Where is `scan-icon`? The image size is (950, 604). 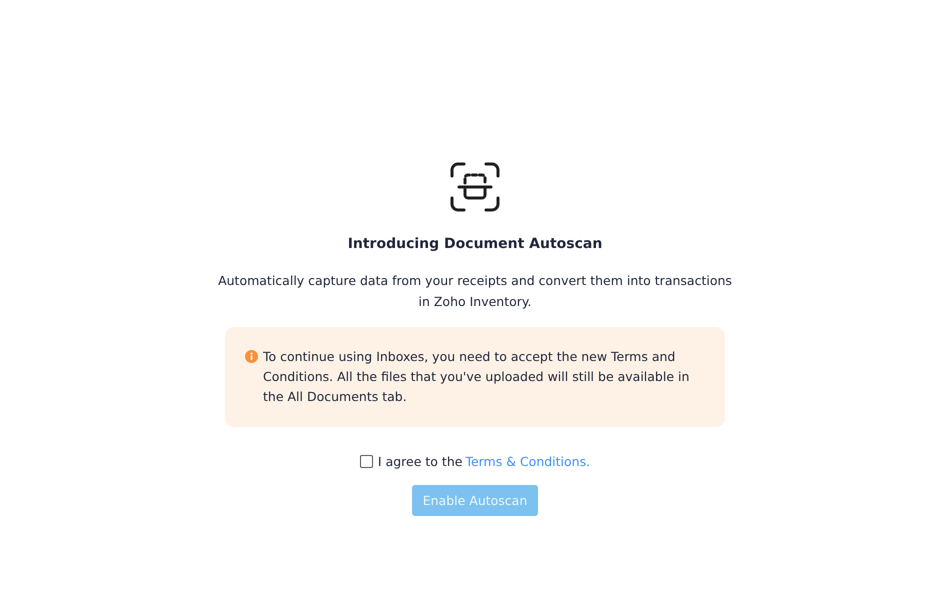 scan-icon is located at coordinates (475, 187).